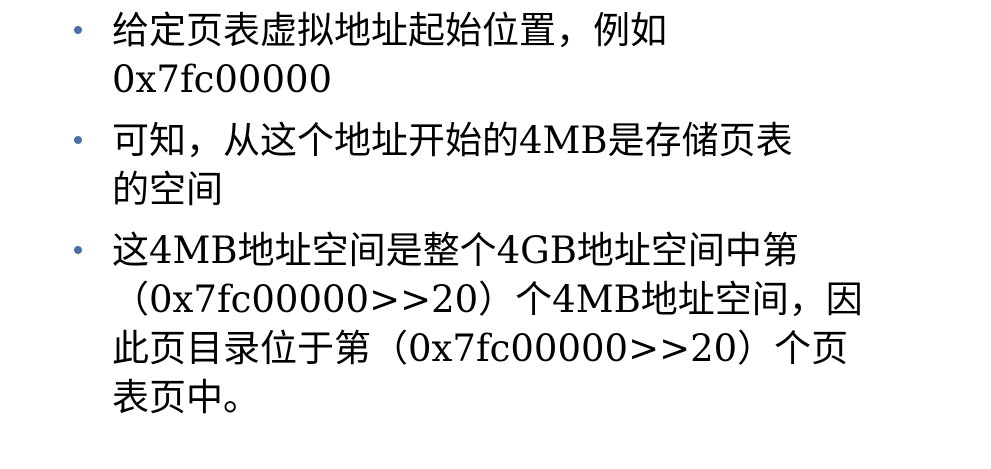 This screenshot has width=991, height=469. What do you see at coordinates (167, 189) in the screenshot?
I see `bullet-2-line-2: 的空间` at bounding box center [167, 189].